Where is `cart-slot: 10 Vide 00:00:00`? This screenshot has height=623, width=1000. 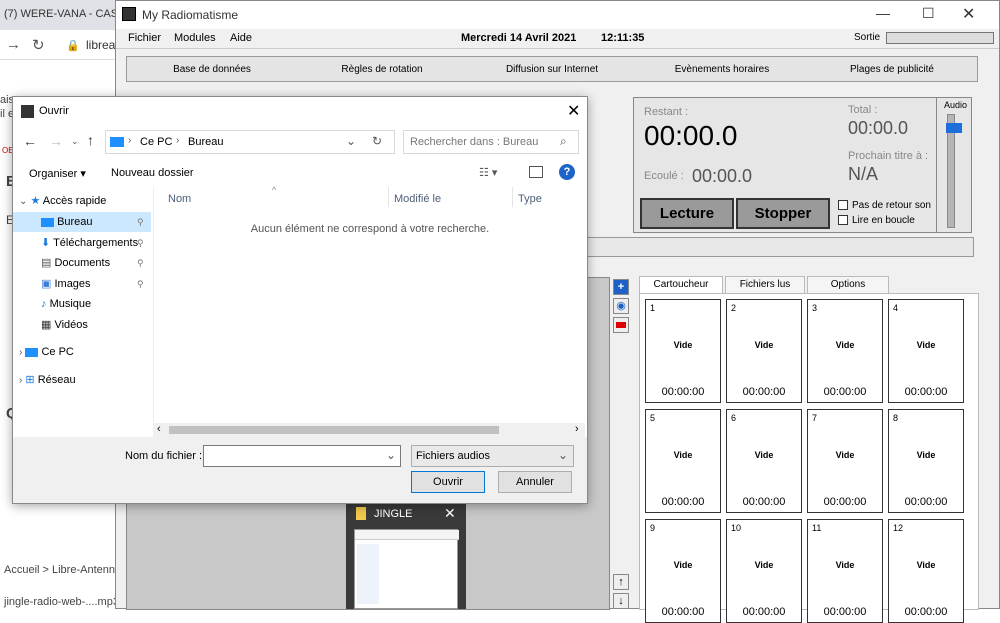 cart-slot: 10 Vide 00:00:00 is located at coordinates (764, 571).